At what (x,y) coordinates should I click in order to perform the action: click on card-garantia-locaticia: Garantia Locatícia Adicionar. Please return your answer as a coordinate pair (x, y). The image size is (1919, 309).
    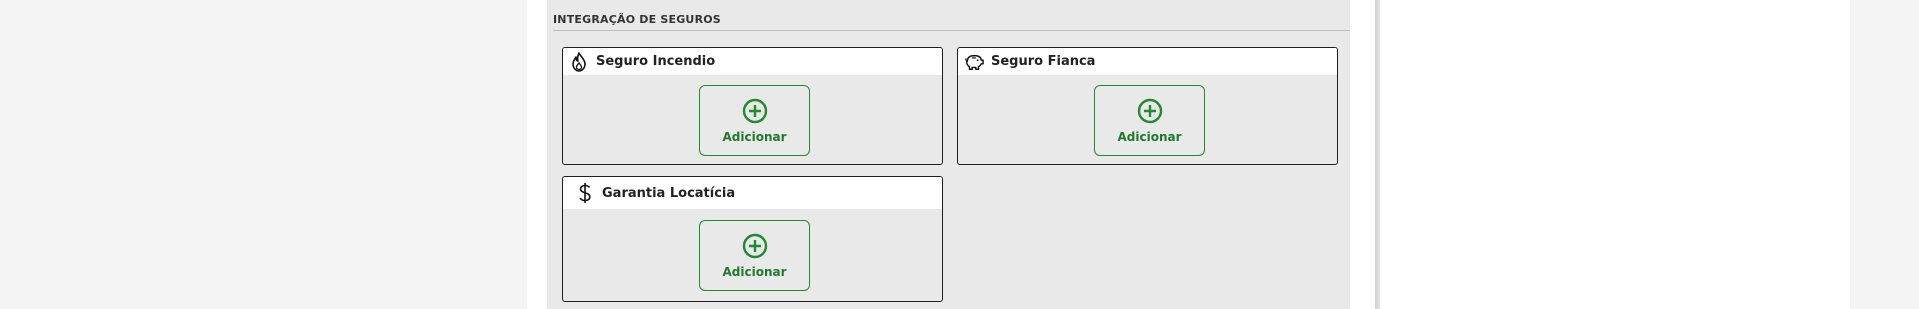
    Looking at the image, I should click on (752, 239).